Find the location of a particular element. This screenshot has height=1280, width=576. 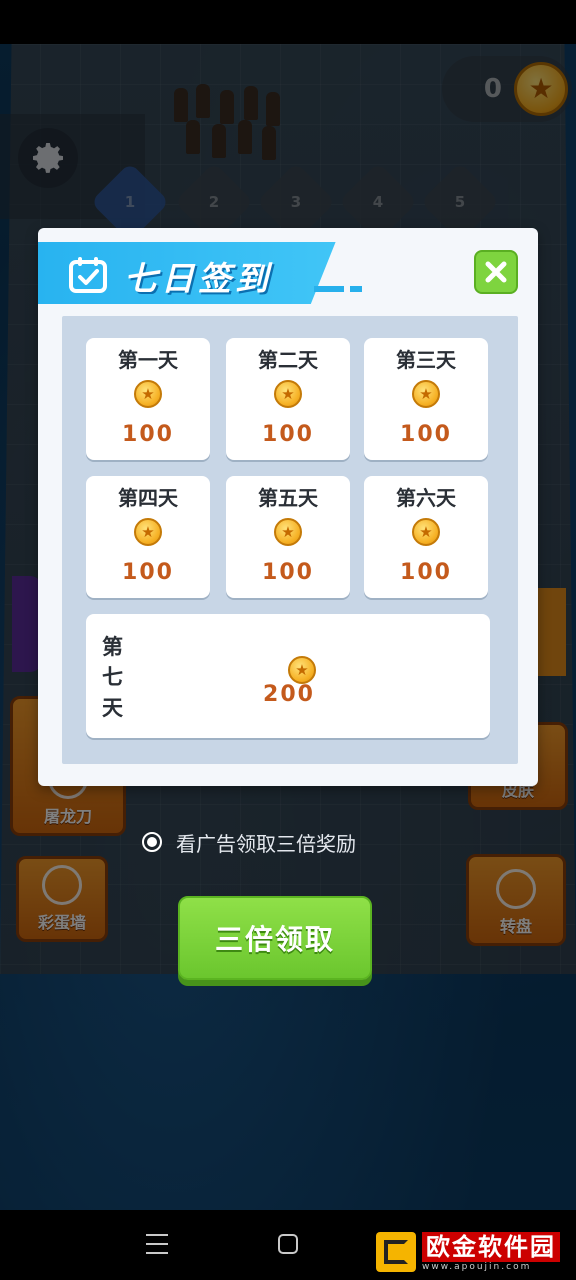

watermark-text: 欧金软件园 is located at coordinates (491, 1247).